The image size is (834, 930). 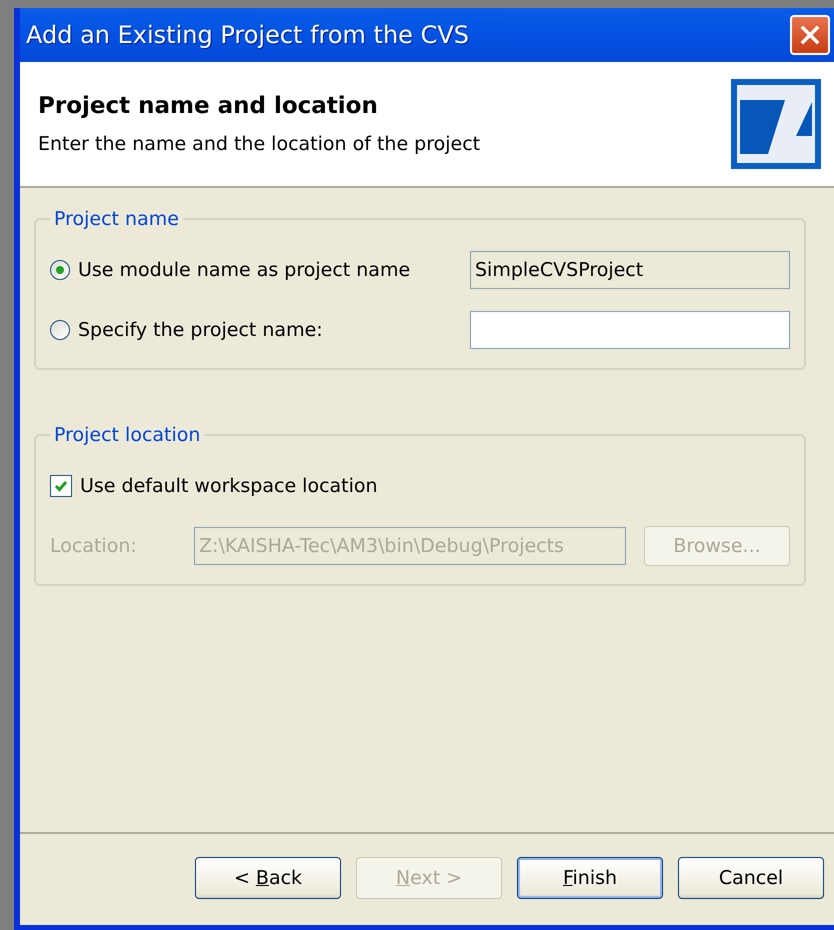 I want to click on text-field: SimpleCVSProject, so click(x=630, y=270).